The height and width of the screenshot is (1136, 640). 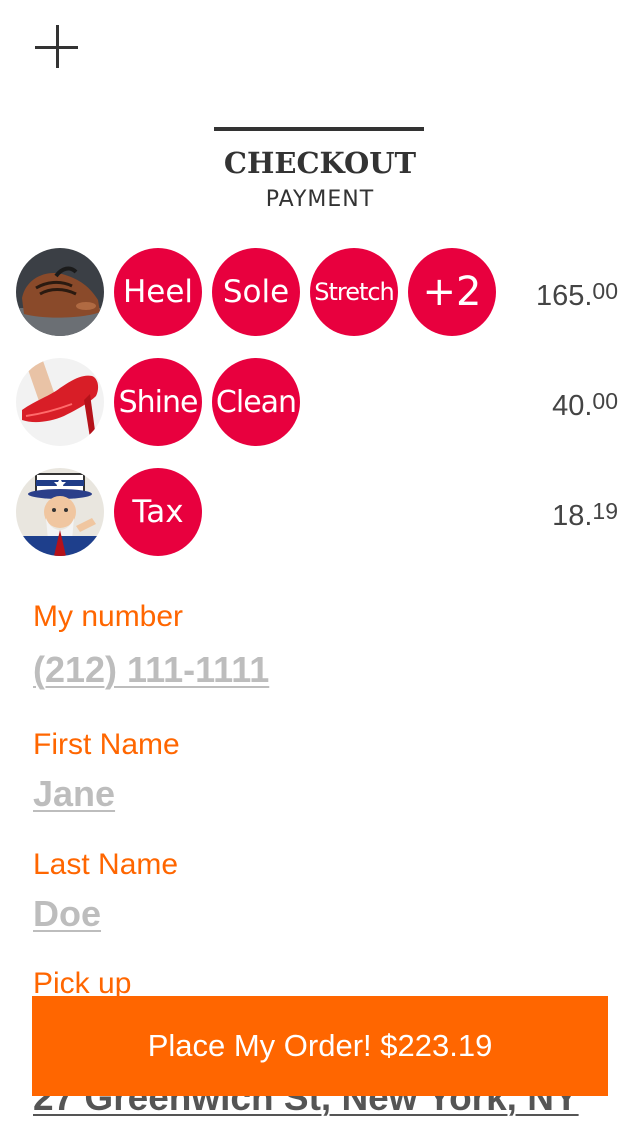 I want to click on line-price: 165.00, so click(x=576, y=295).